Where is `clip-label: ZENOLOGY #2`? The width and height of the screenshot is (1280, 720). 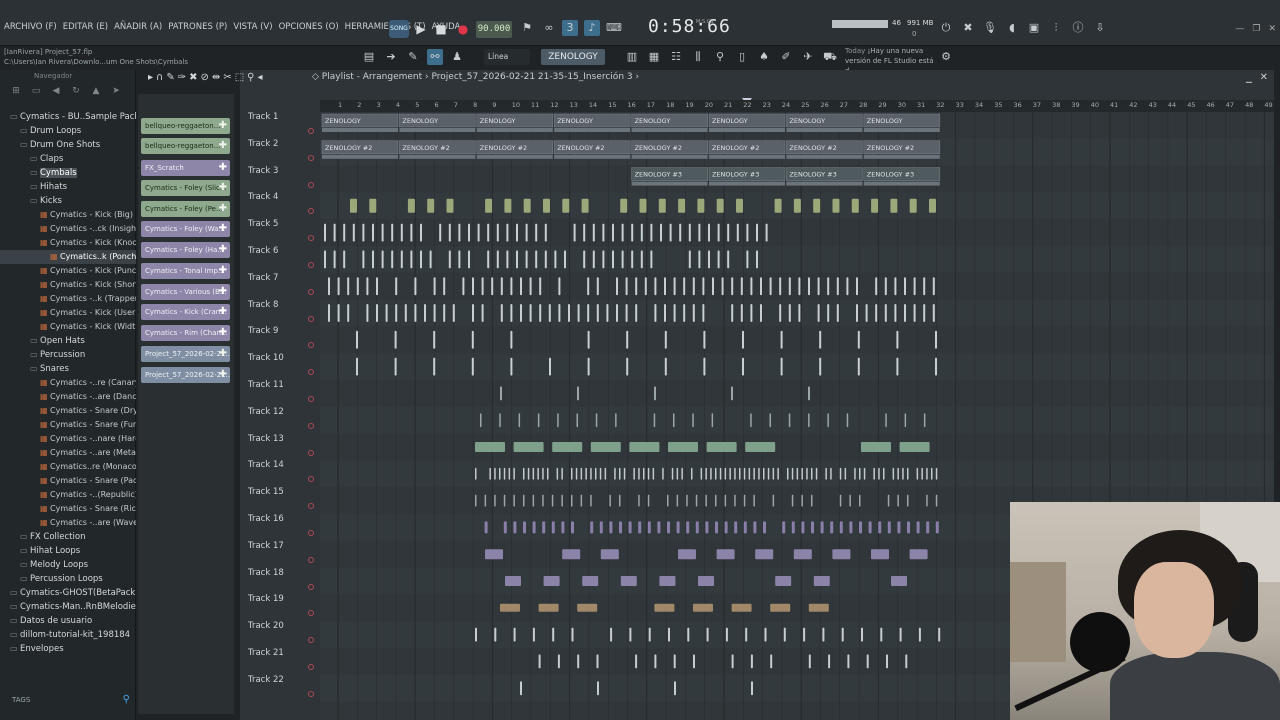 clip-label: ZENOLOGY #2 is located at coordinates (503, 148).